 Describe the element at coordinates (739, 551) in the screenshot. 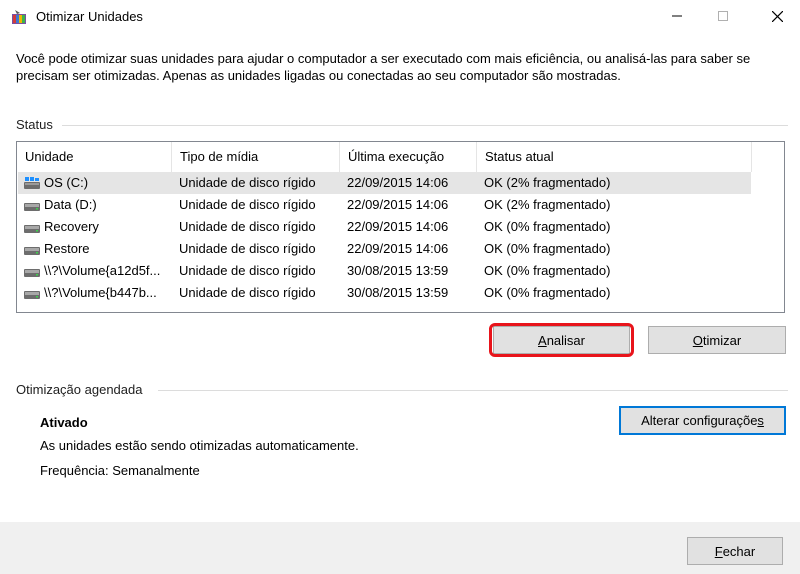

I see `fechar-label: echar` at that location.